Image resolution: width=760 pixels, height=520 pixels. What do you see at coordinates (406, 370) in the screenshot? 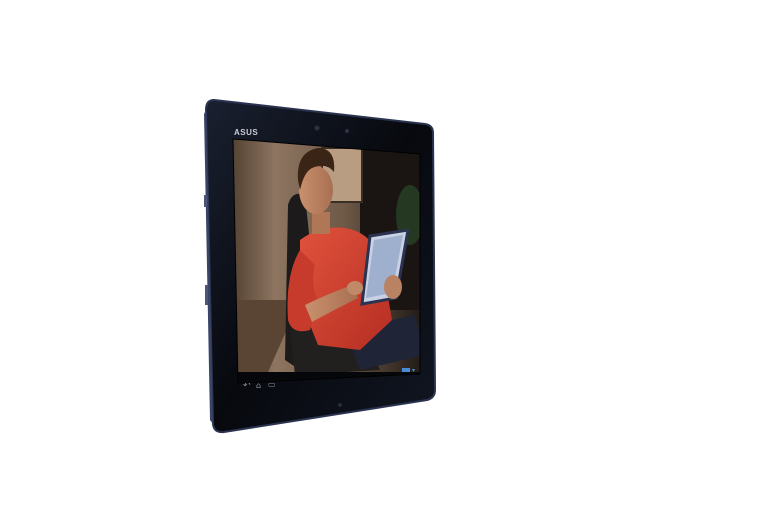
I see `status-indicator-icon` at bounding box center [406, 370].